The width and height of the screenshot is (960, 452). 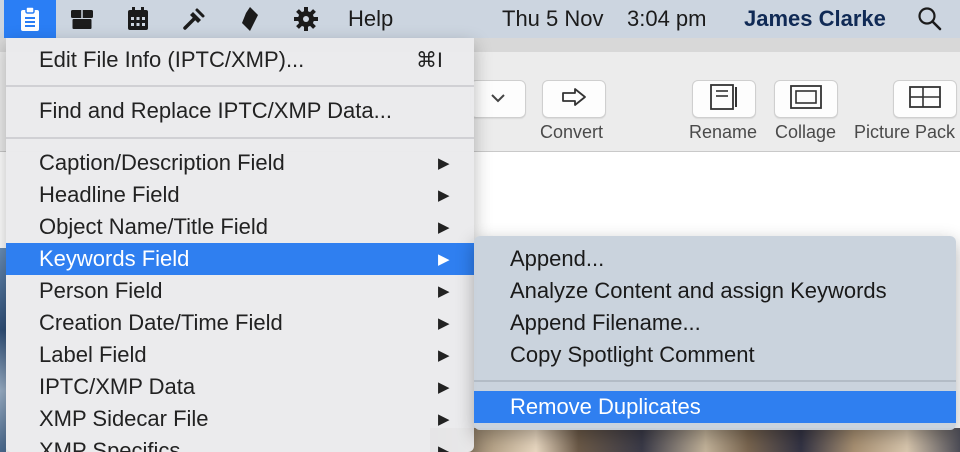 What do you see at coordinates (553, 19) in the screenshot?
I see `menubar-date: Thu 5 Nov` at bounding box center [553, 19].